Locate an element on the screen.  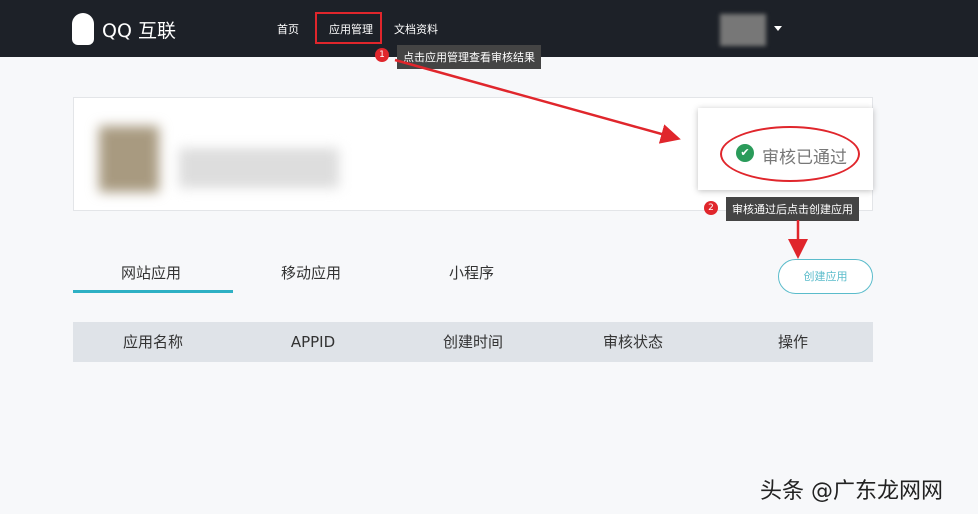
watermark: 头条 @广东龙网网 is located at coordinates (851, 491).